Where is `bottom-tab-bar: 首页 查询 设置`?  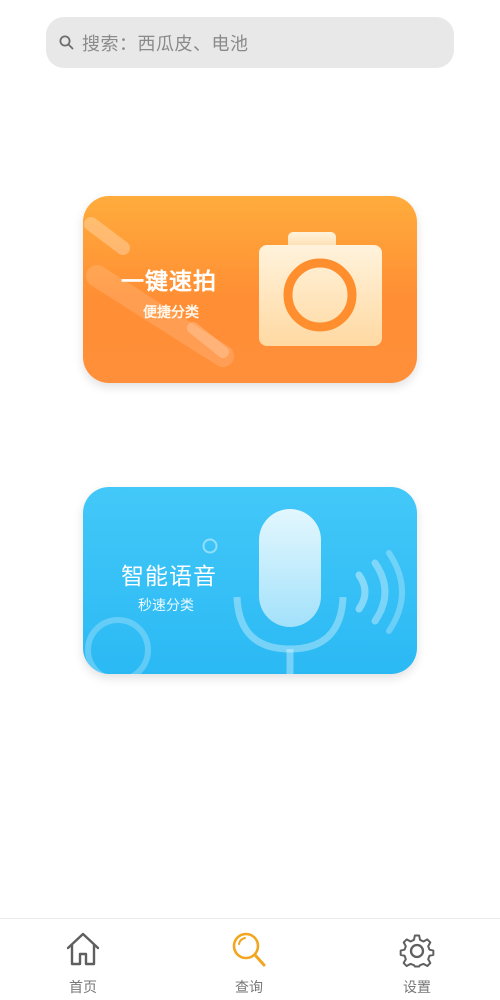
bottom-tab-bar: 首页 查询 设置 is located at coordinates (250, 959).